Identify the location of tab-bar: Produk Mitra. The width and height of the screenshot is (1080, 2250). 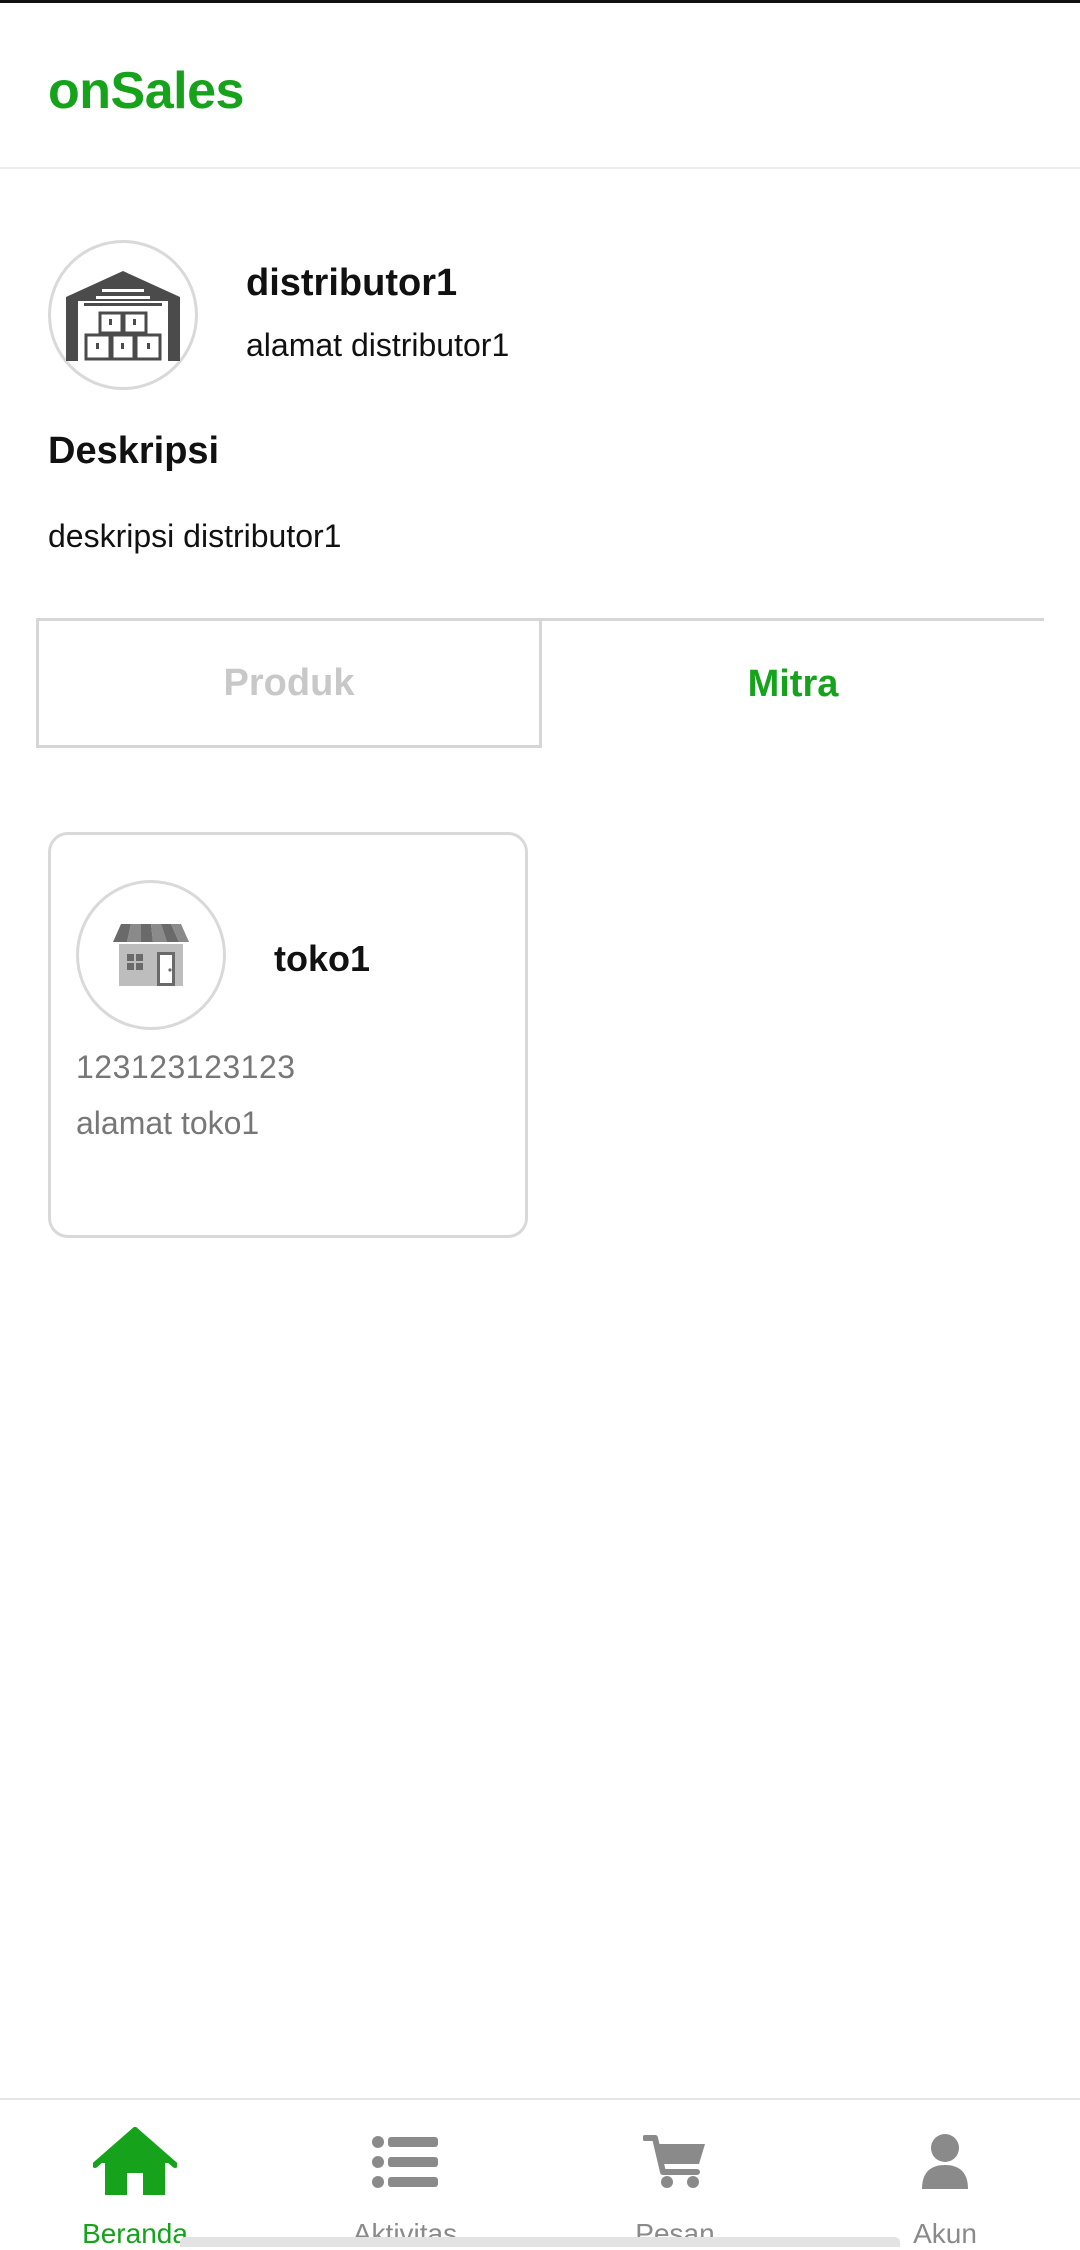
(540, 683).